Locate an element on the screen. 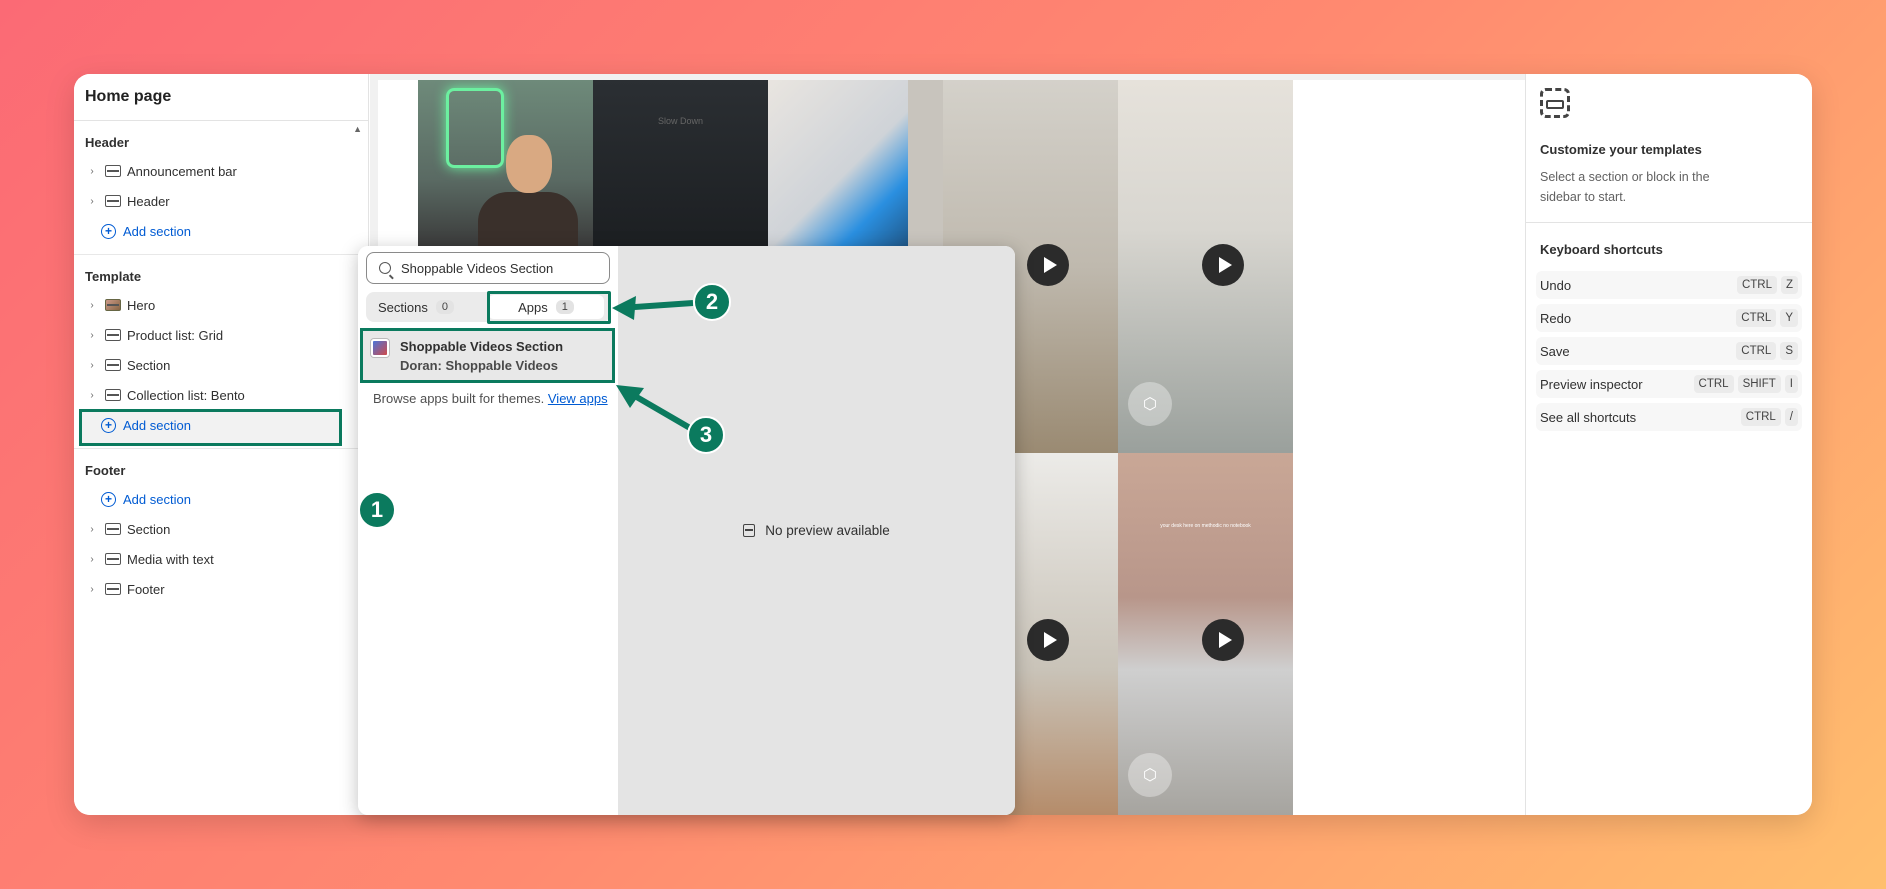  panel-title: Customize your templates is located at coordinates (1621, 149).